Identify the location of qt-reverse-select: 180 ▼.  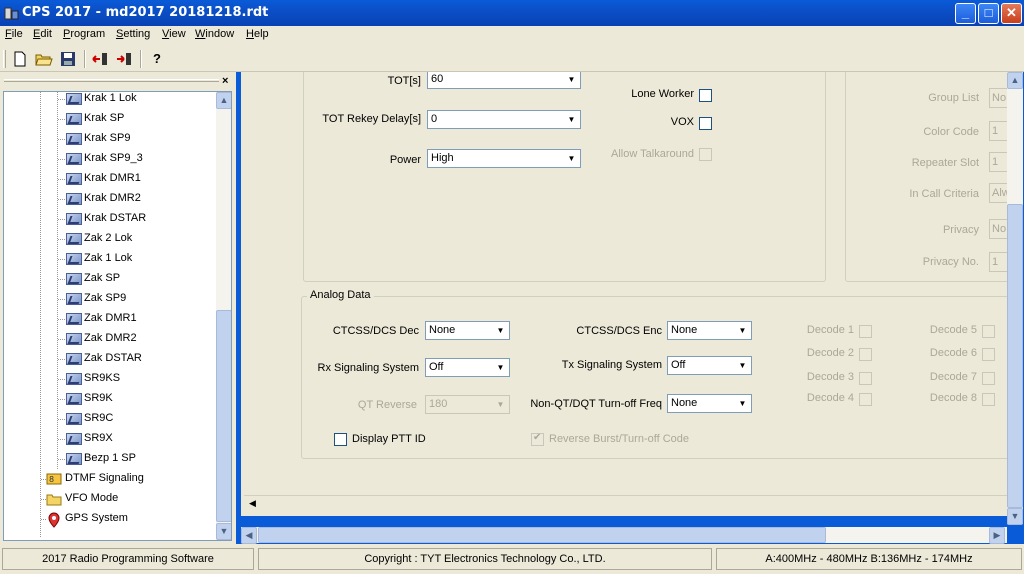
(467, 404).